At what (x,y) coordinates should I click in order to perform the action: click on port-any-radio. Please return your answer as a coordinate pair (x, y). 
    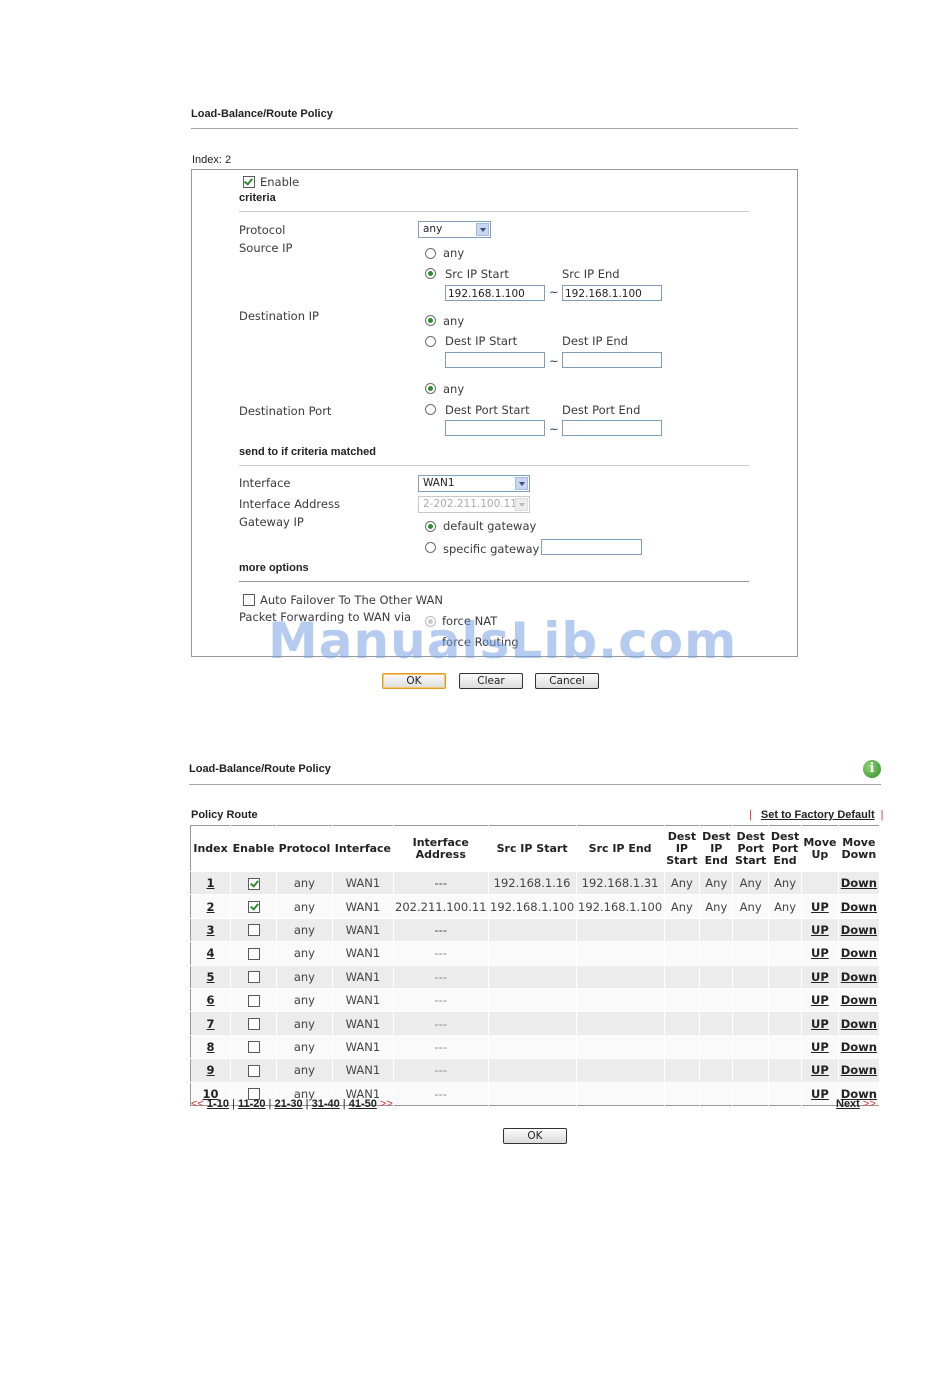
    Looking at the image, I should click on (430, 388).